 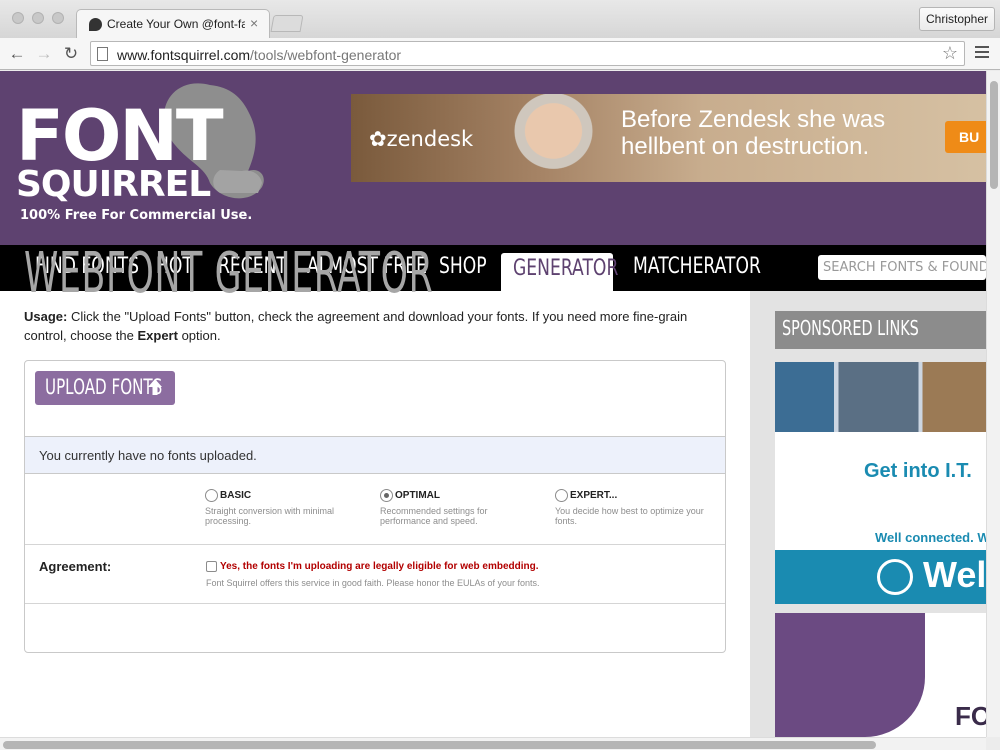 What do you see at coordinates (561, 495) in the screenshot?
I see `expert-radio` at bounding box center [561, 495].